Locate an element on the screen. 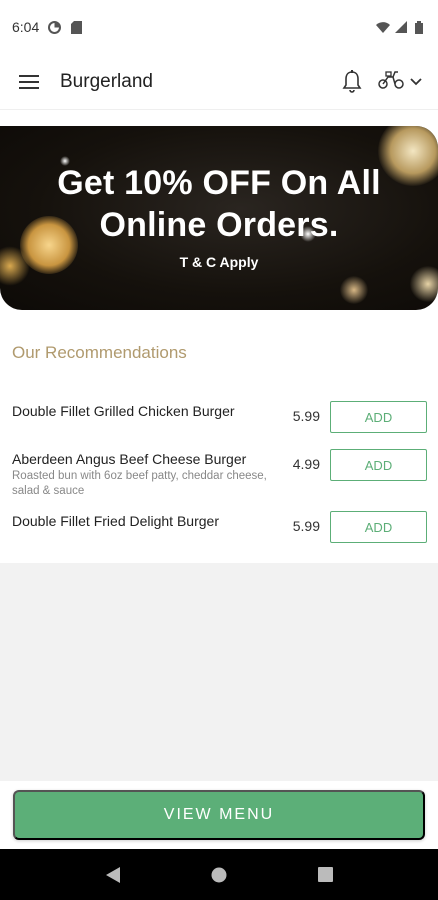 The image size is (438, 900). bottom-action-bar: VIEW MENU is located at coordinates (219, 815).